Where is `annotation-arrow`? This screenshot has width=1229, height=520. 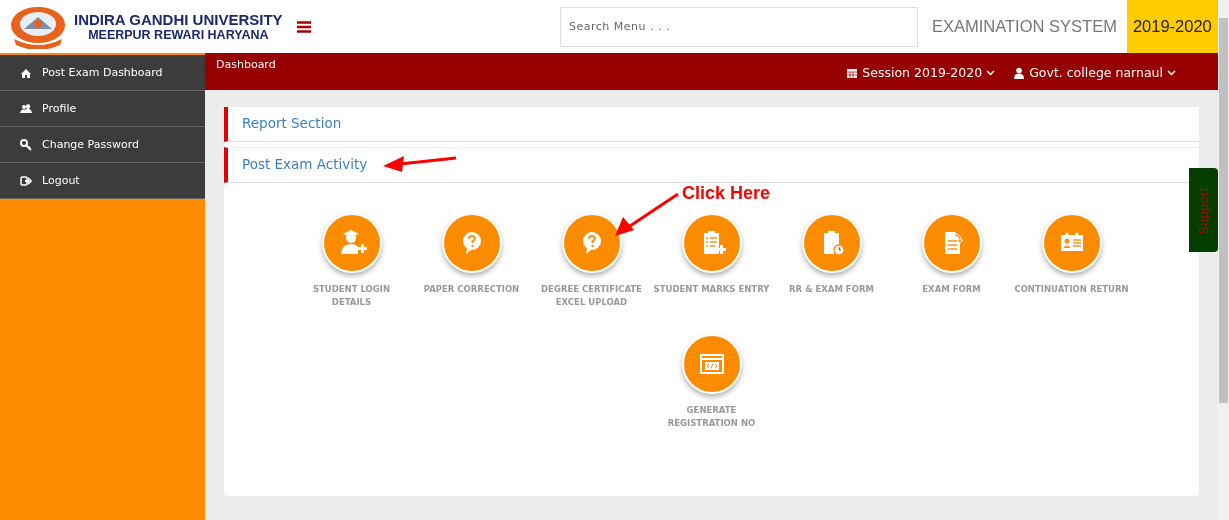 annotation-arrow is located at coordinates (646, 215).